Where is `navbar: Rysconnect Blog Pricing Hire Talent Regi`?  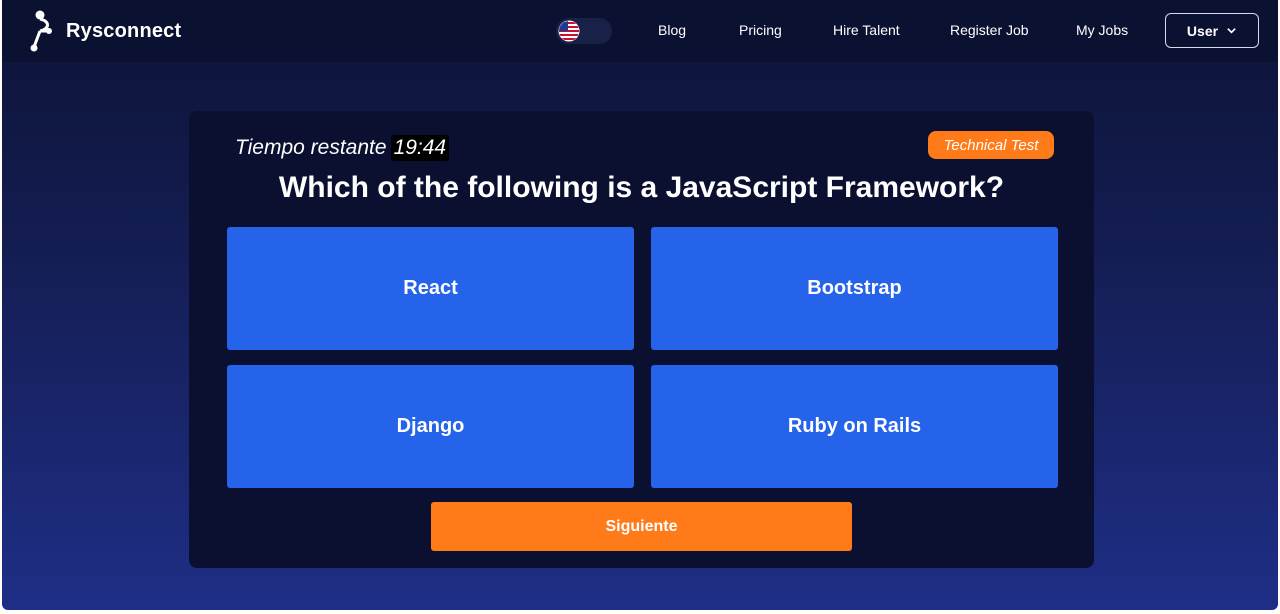 navbar: Rysconnect Blog Pricing Hire Talent Regi is located at coordinates (640, 31).